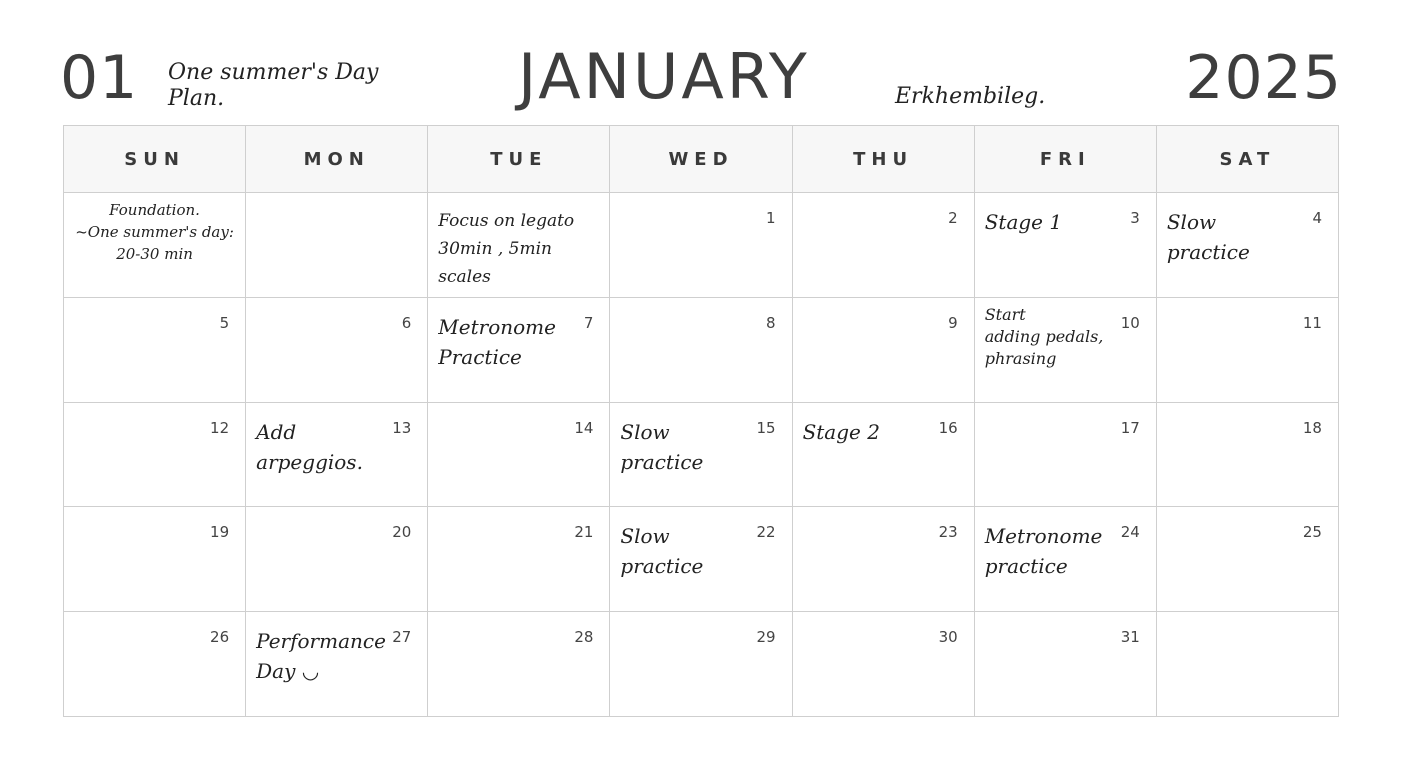 Image resolution: width=1416 pixels, height=760 pixels. Describe the element at coordinates (883, 664) in the screenshot. I see `day-cell: 30` at that location.